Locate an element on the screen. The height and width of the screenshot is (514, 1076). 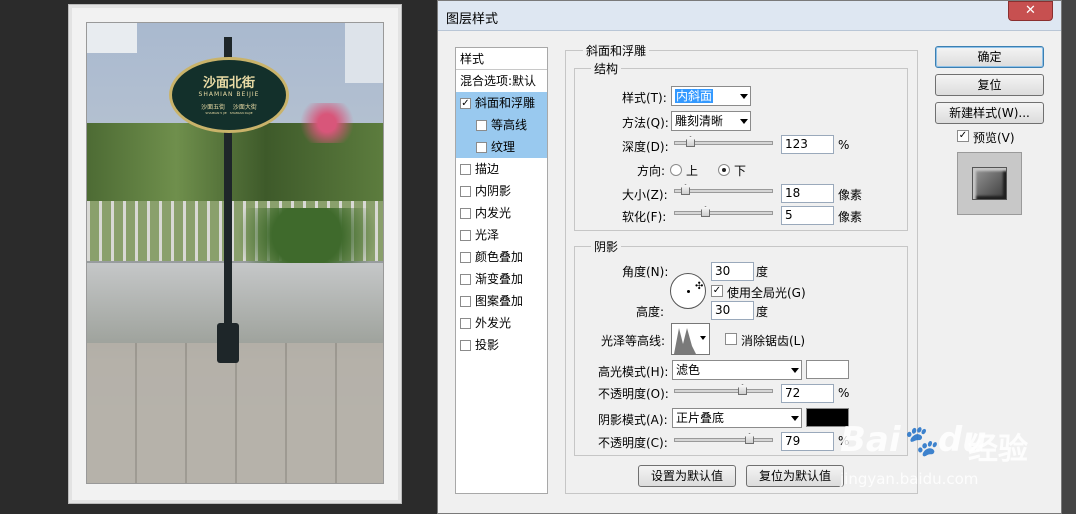
depth-label: 深度(D): is located at coordinates (645, 147).